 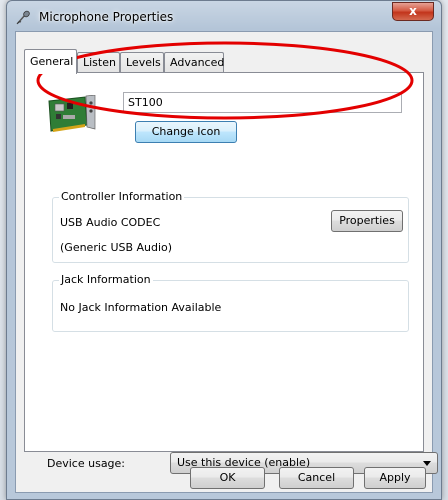 I want to click on tab-levels: Levels, so click(x=142, y=62).